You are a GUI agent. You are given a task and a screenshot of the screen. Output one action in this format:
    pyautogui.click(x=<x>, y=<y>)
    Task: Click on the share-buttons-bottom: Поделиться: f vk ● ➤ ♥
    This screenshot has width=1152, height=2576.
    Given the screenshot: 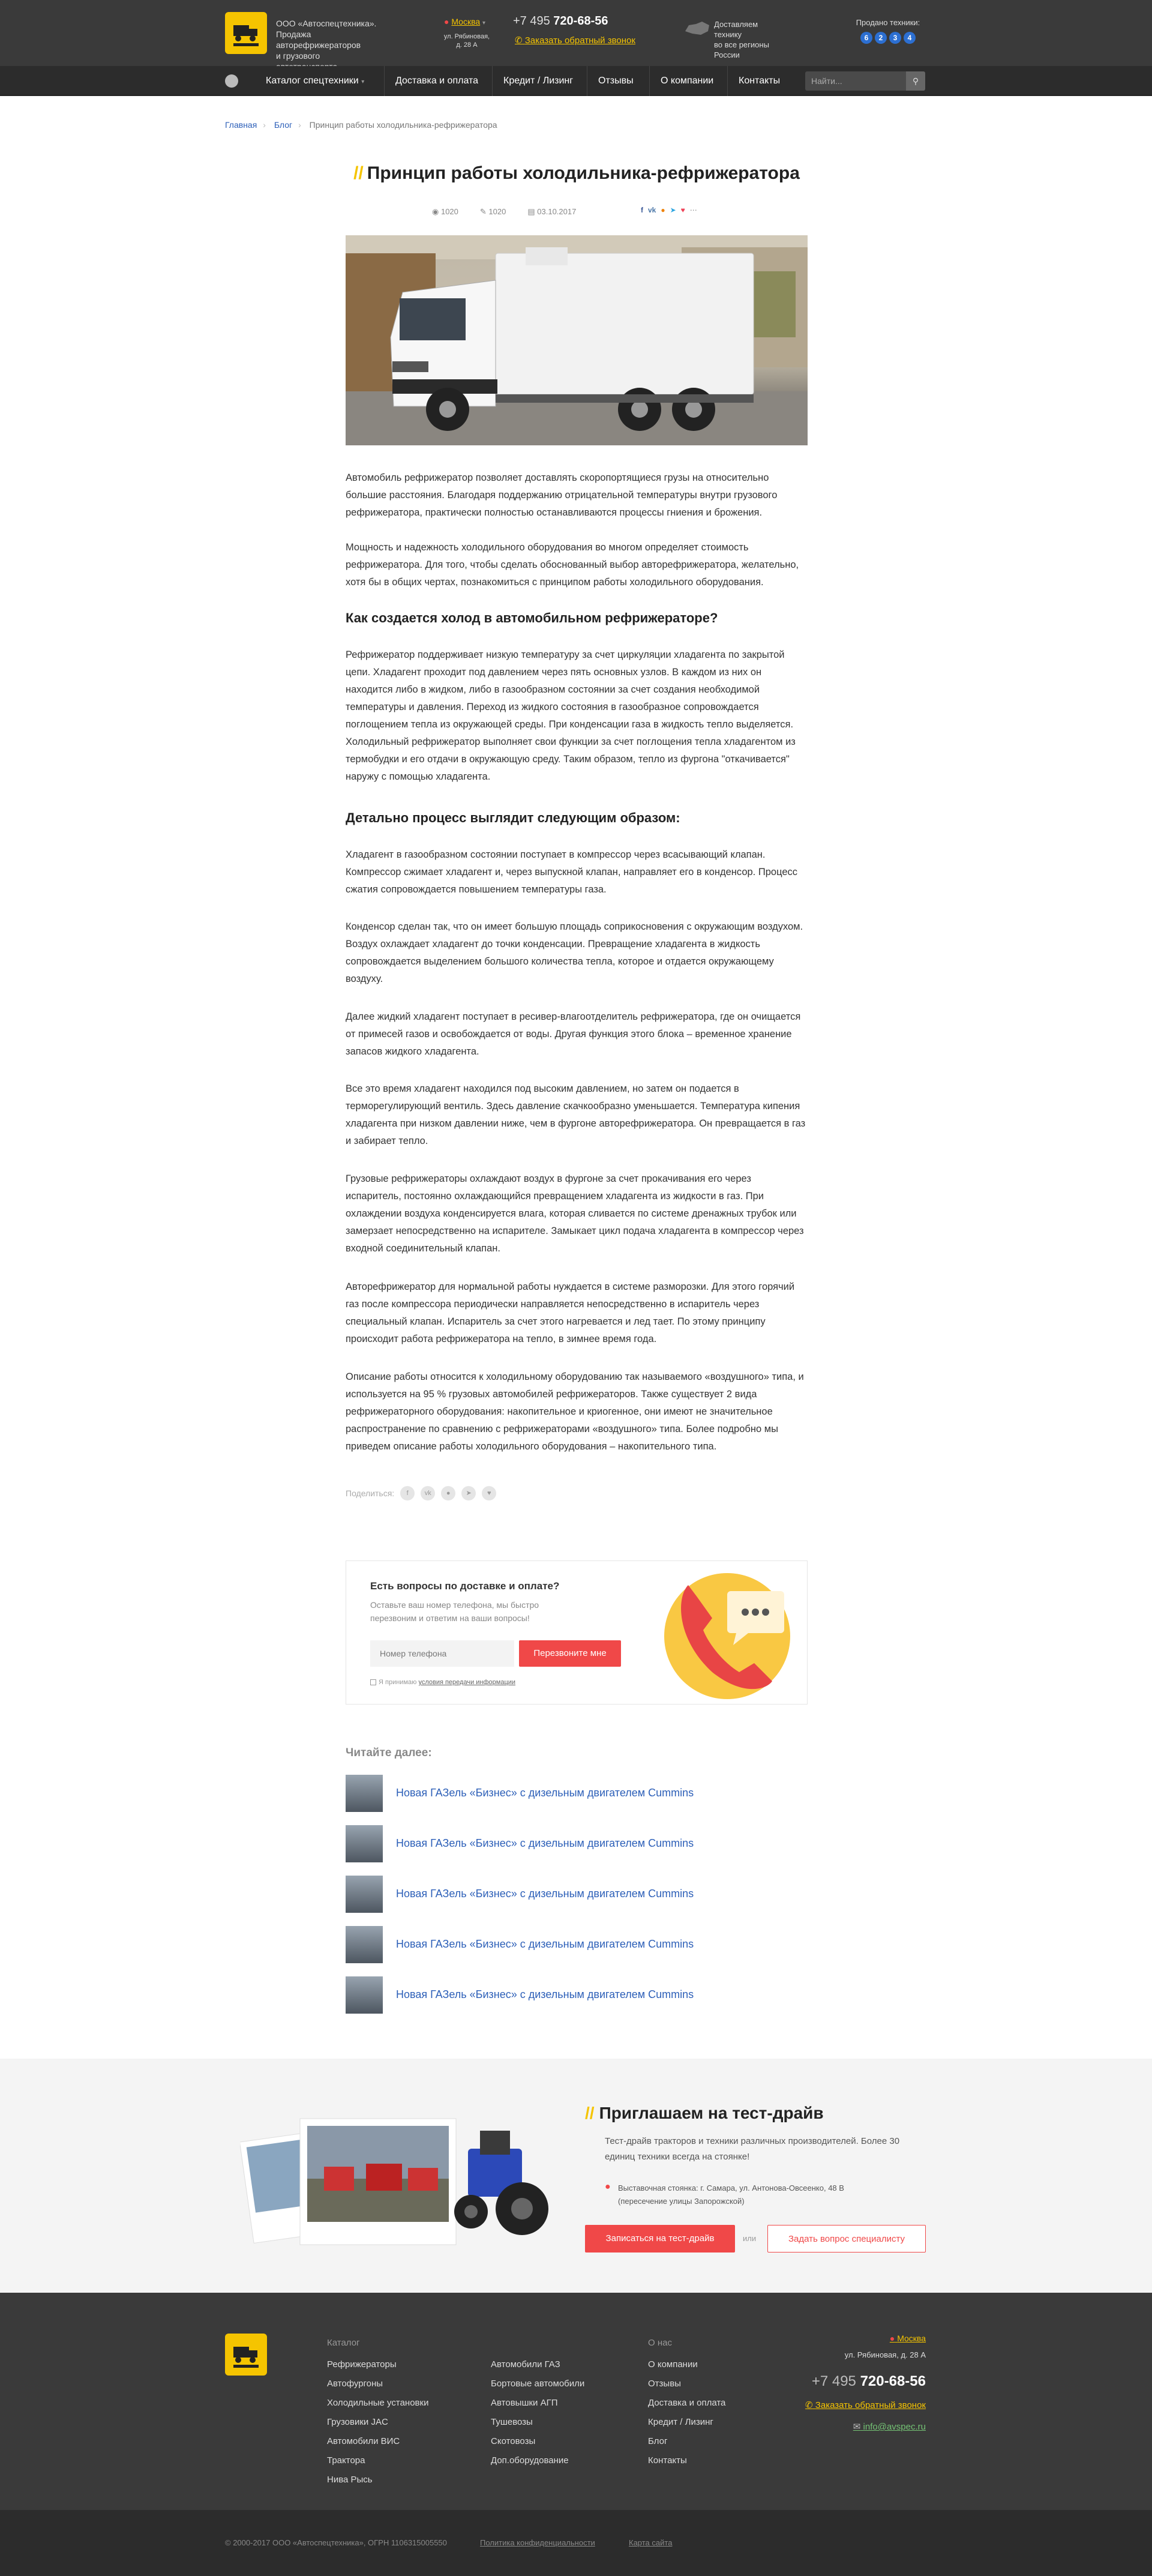 What is the action you would take?
    pyautogui.click(x=421, y=1493)
    